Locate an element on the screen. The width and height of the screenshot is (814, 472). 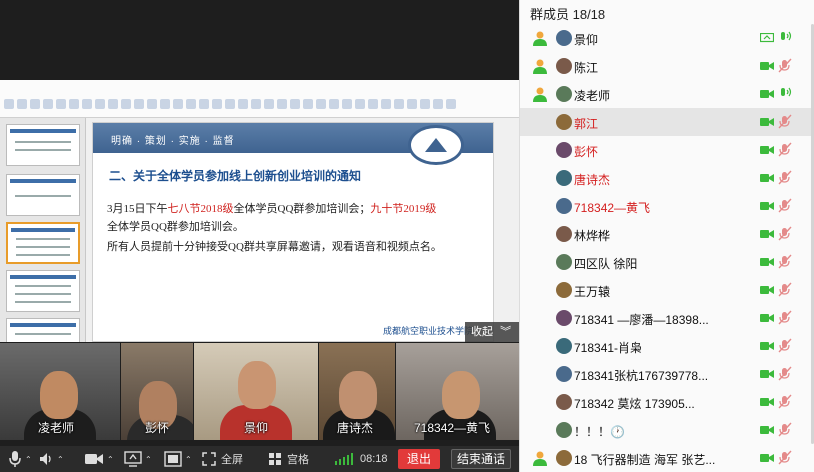
member-row: 唐诗杰 is located at coordinates (667, 178).